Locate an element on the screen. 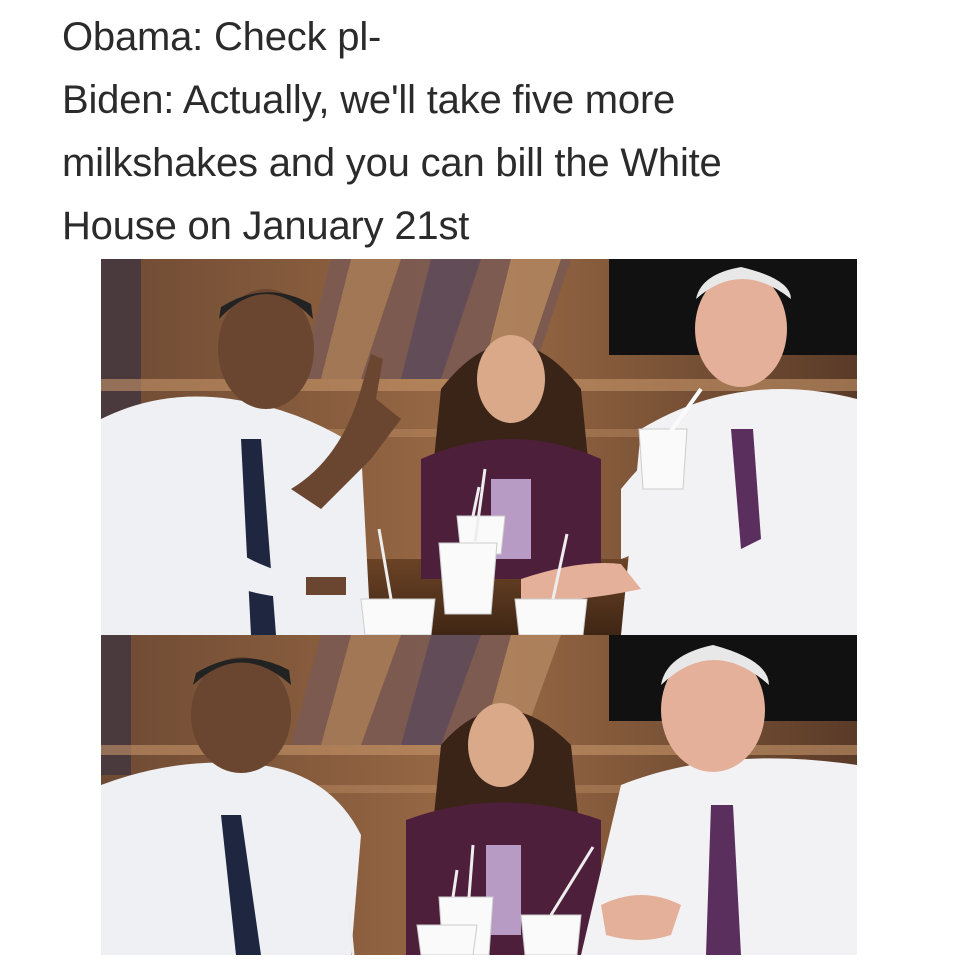 The width and height of the screenshot is (960, 960). caption-line-2: Biden: Actually, we'll take five more is located at coordinates (369, 100).